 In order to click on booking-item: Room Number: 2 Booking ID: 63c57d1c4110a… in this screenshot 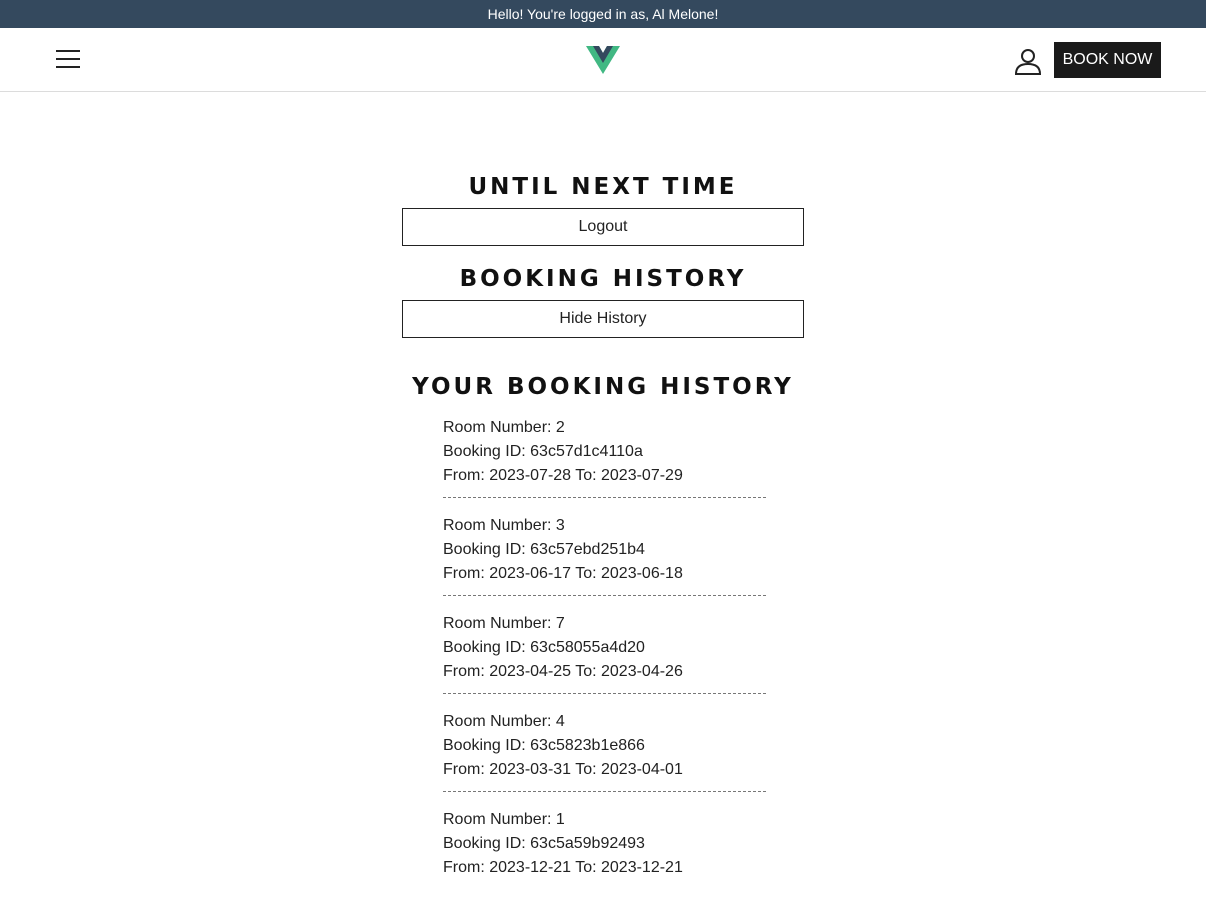, I will do `click(604, 465)`.